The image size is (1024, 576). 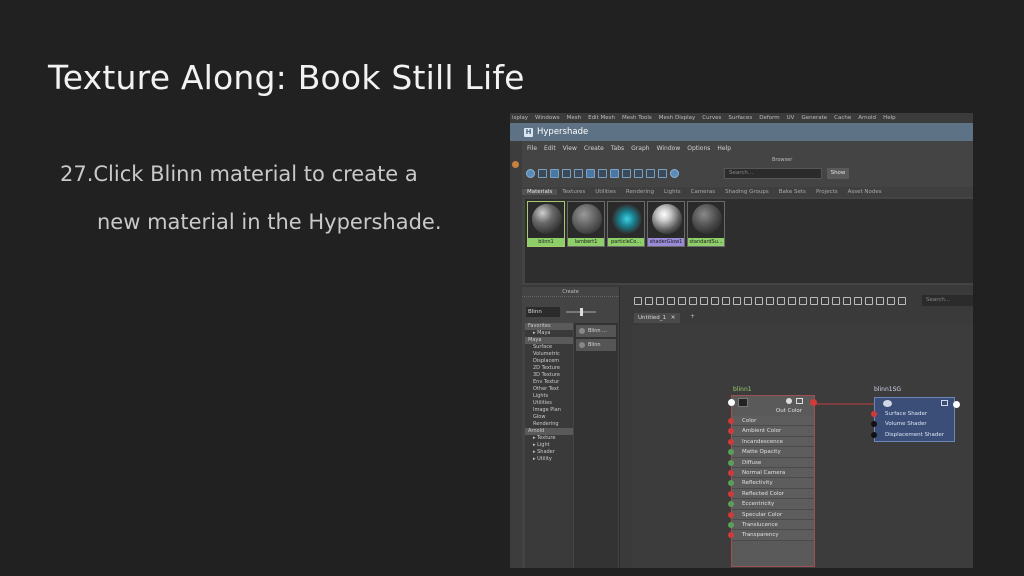 I want to click on create-tree-item: ▸ Maya, so click(x=549, y=333).